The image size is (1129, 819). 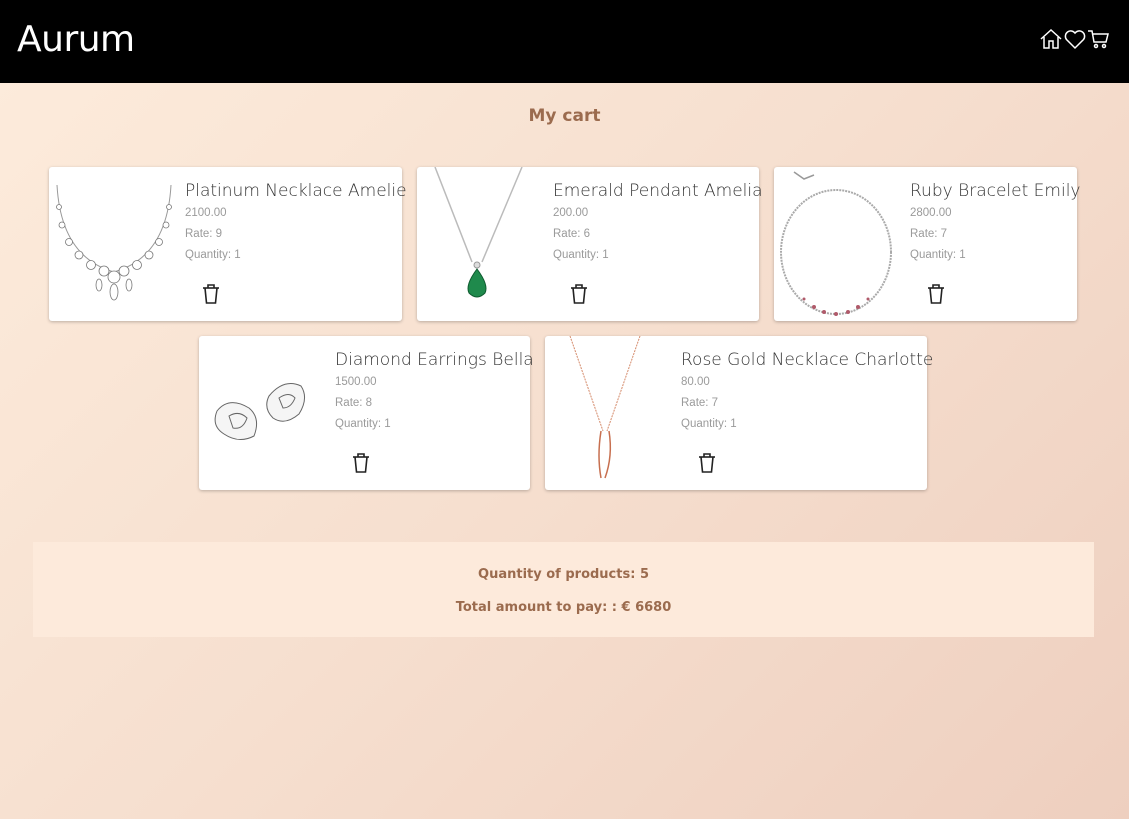 What do you see at coordinates (354, 403) in the screenshot?
I see `product-rate: Rate: 8` at bounding box center [354, 403].